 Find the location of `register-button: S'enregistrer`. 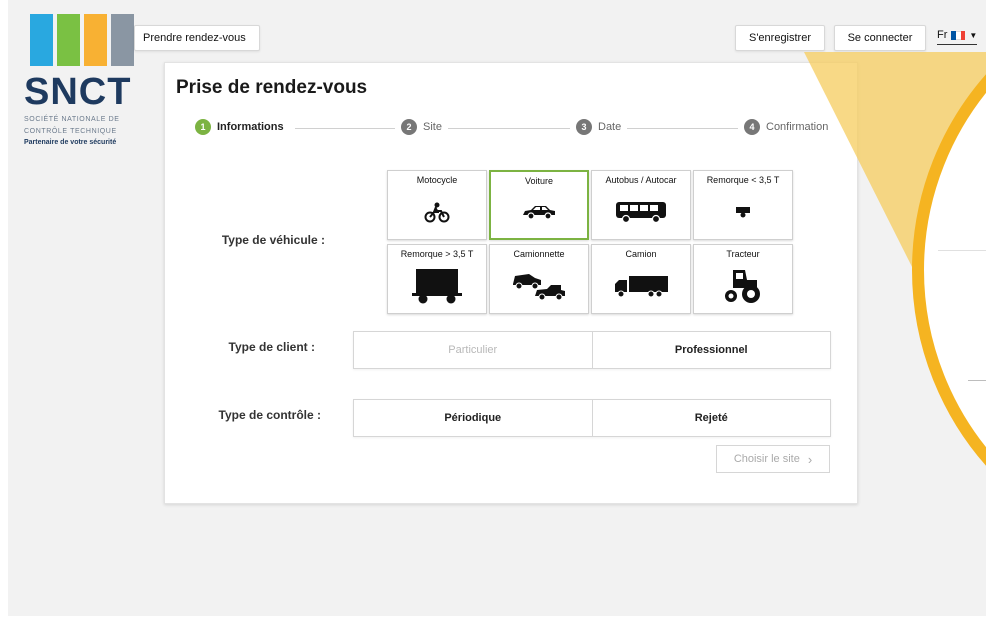

register-button: S'enregistrer is located at coordinates (780, 38).